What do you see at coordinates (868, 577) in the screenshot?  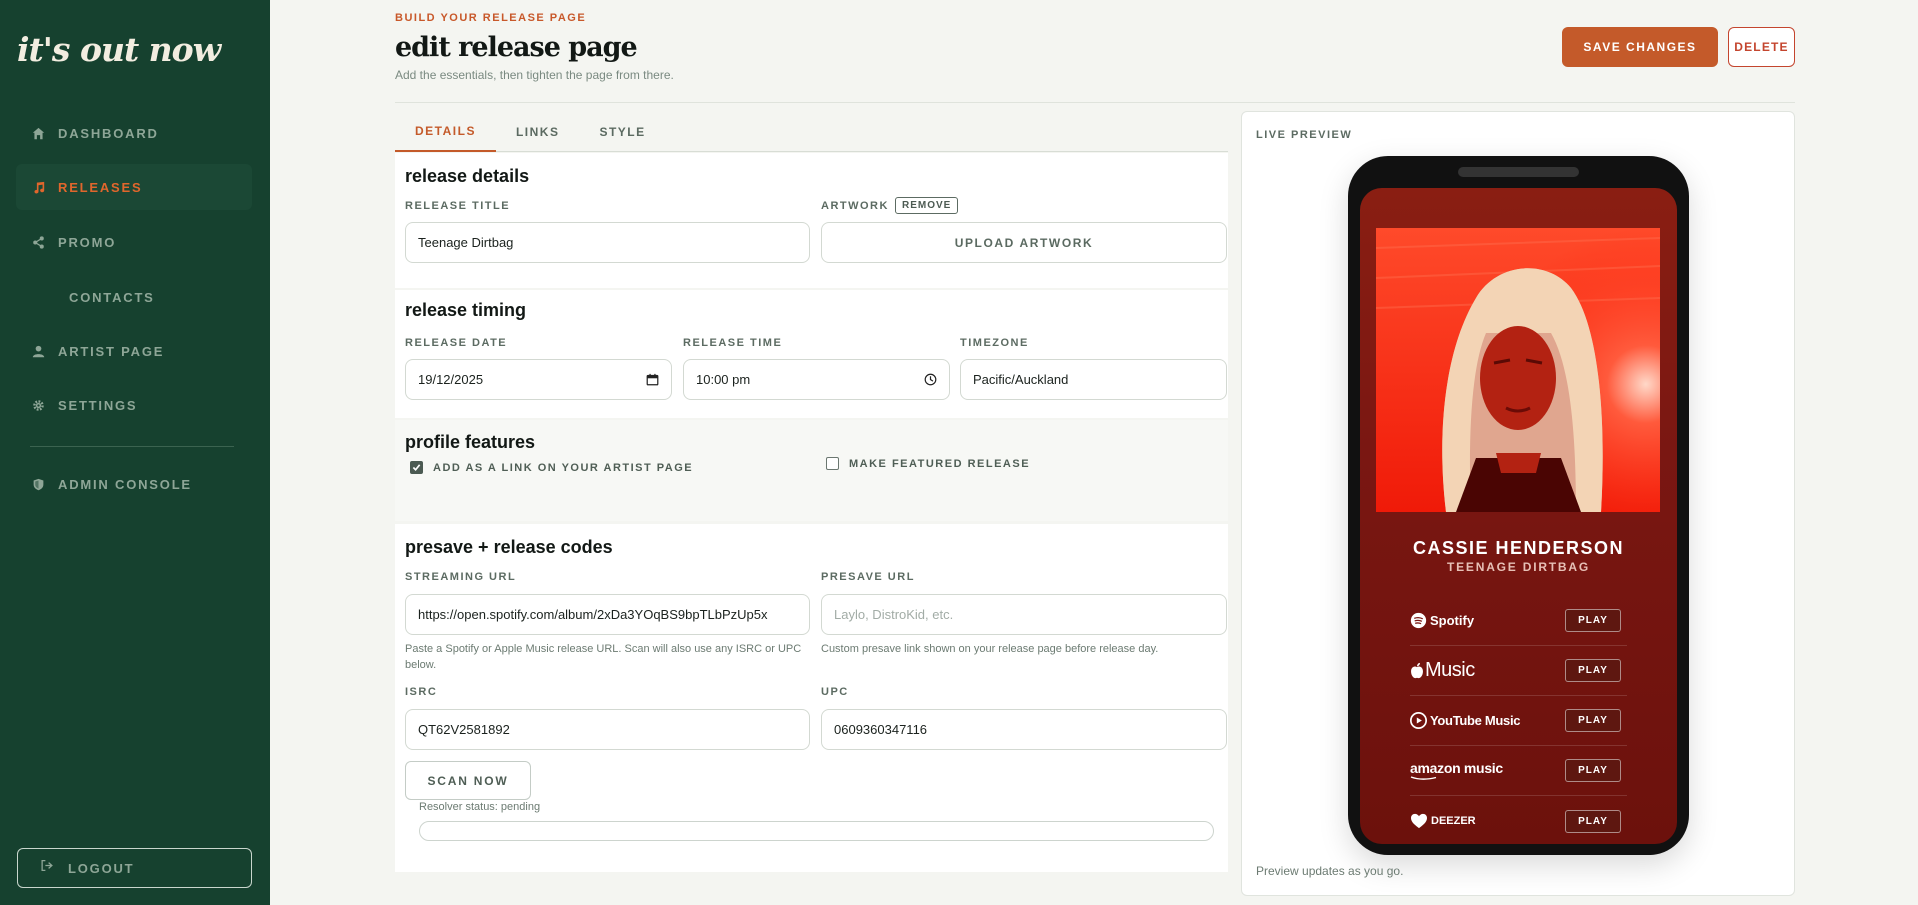 I see `presave-url-label: PRESAVE URL` at bounding box center [868, 577].